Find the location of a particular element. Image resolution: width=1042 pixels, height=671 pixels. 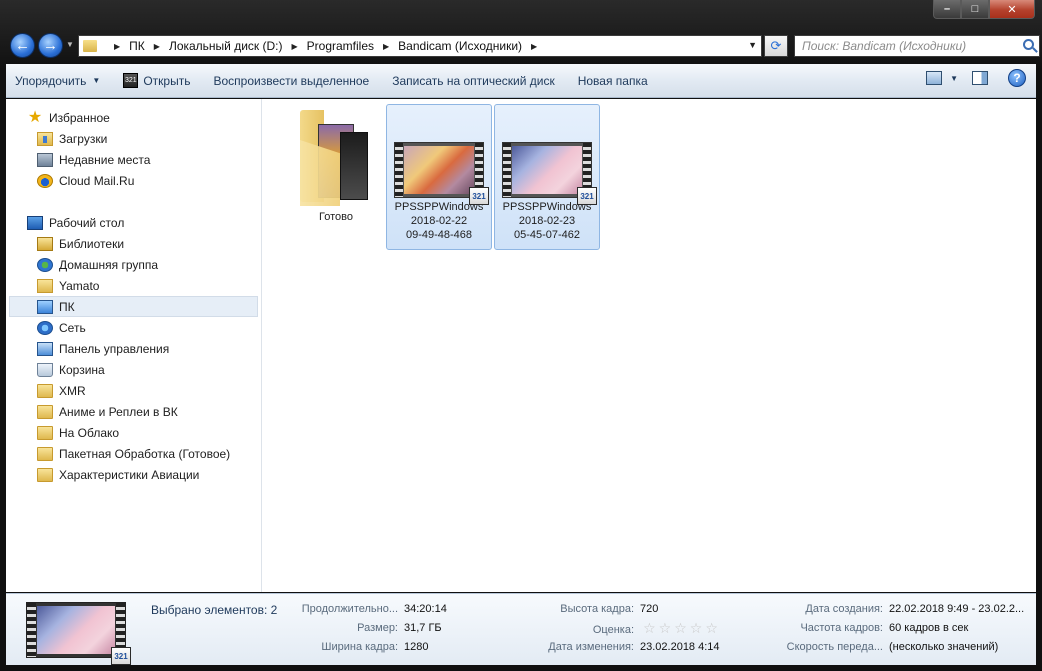

sidebar-item-label: Библиотеки is located at coordinates (92, 243).